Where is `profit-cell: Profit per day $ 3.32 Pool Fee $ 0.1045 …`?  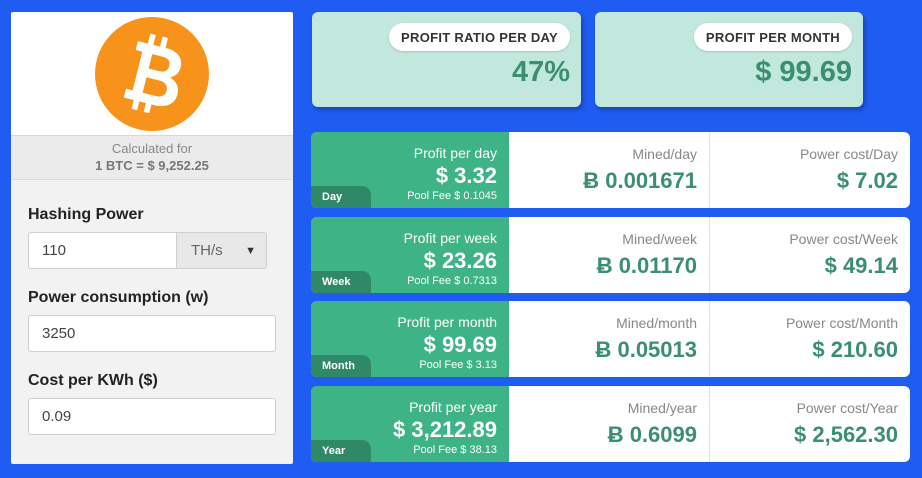 profit-cell: Profit per day $ 3.32 Pool Fee $ 0.1045 … is located at coordinates (410, 170).